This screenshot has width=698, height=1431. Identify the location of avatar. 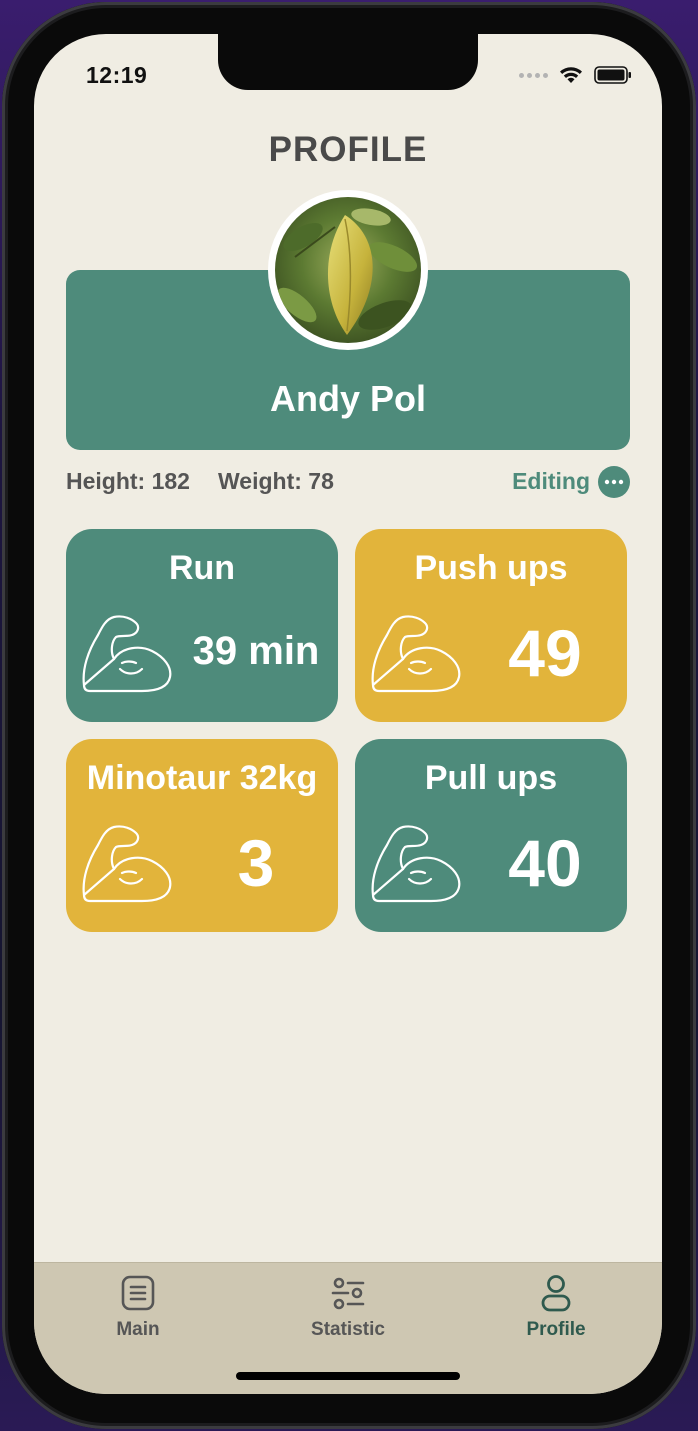
(348, 270).